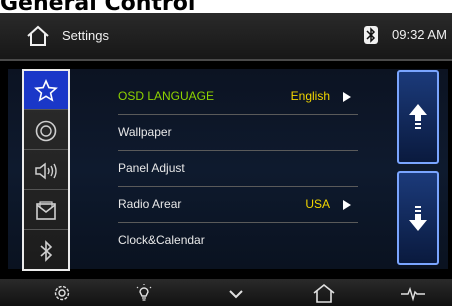  I want to click on sidebar-item-bluetooth, so click(46, 250).